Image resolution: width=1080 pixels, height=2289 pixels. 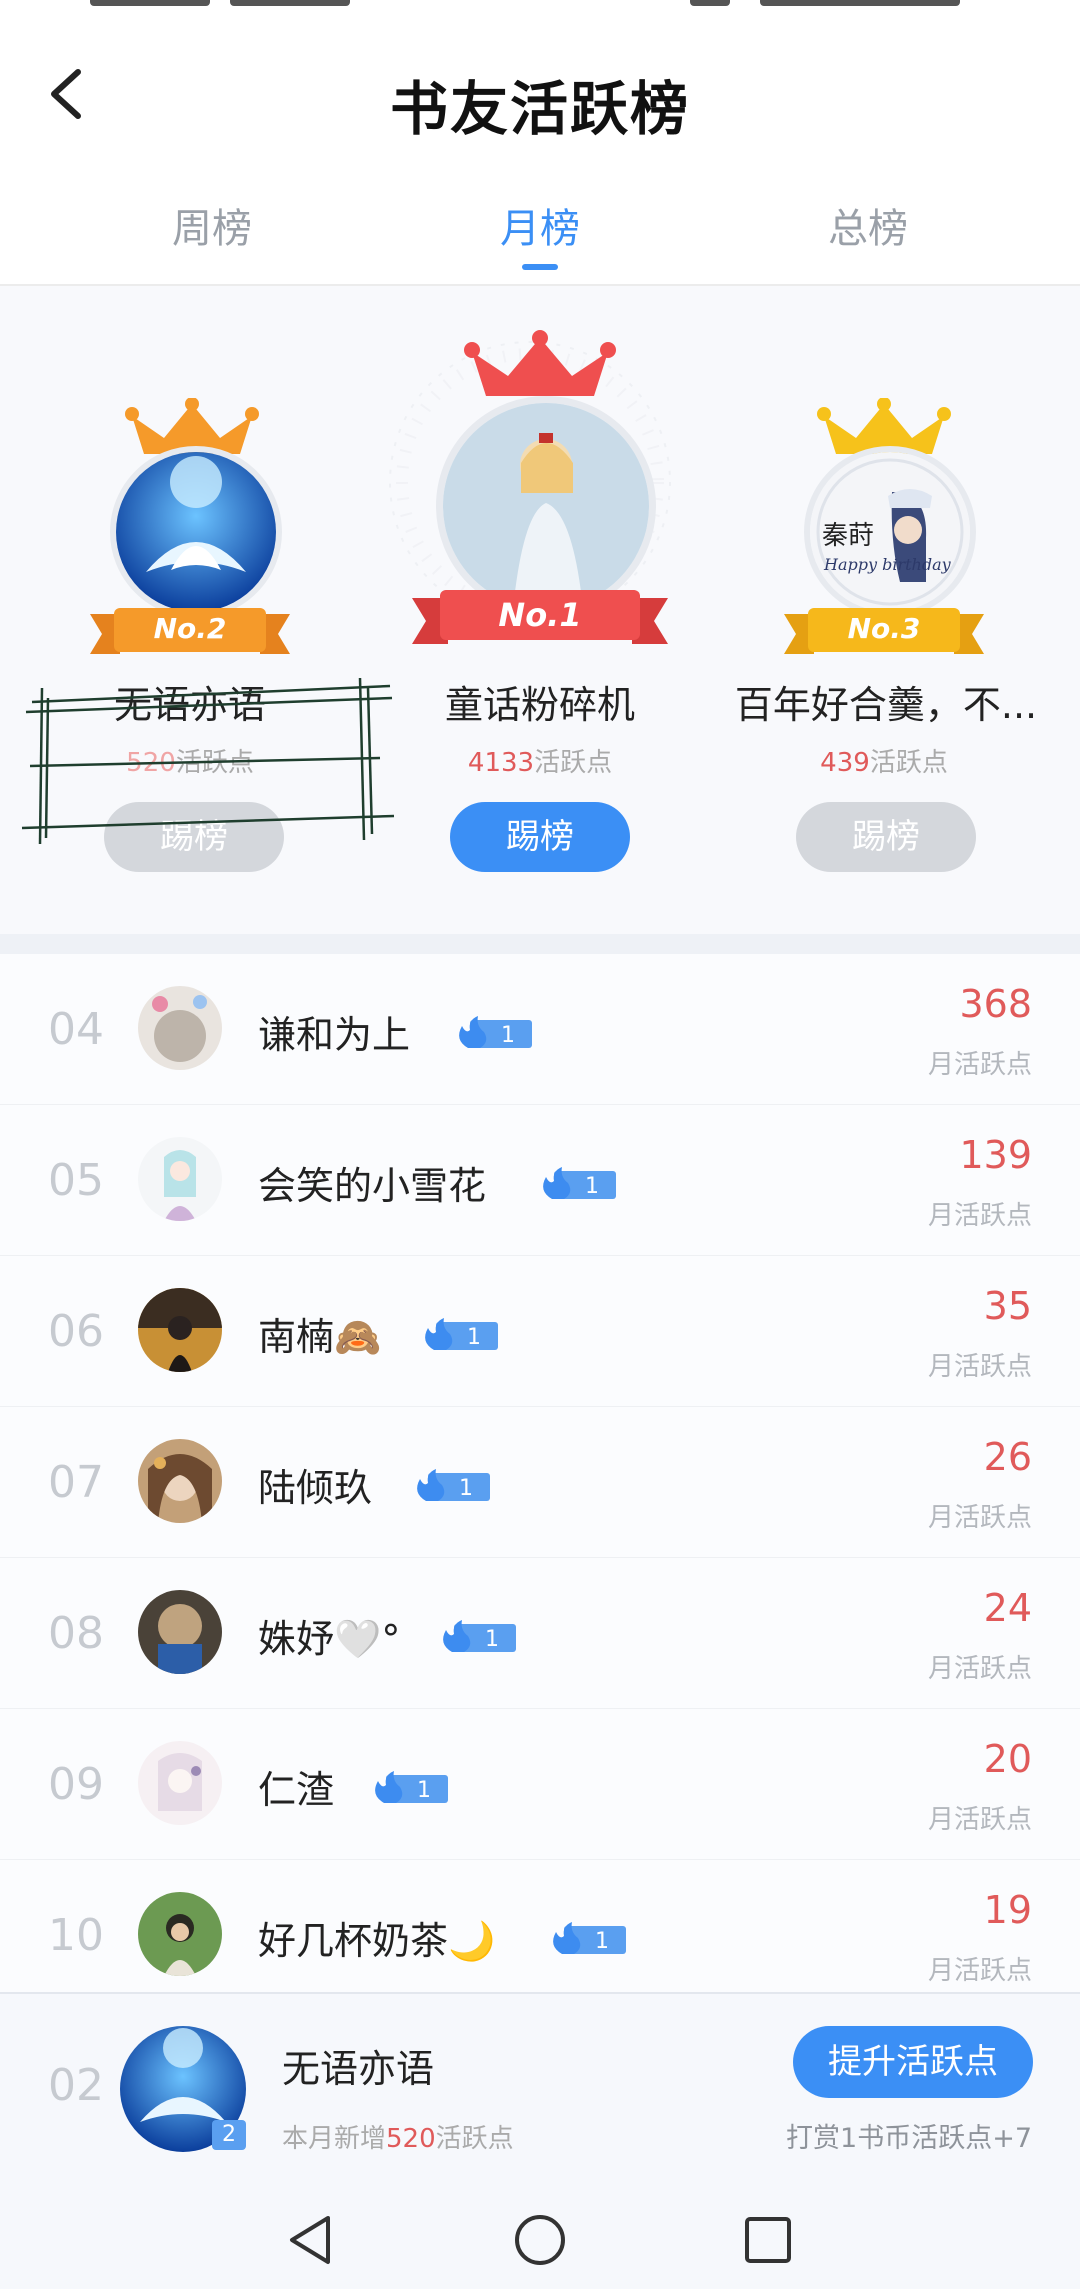 What do you see at coordinates (76, 1935) in the screenshot?
I see `rank-number: 10` at bounding box center [76, 1935].